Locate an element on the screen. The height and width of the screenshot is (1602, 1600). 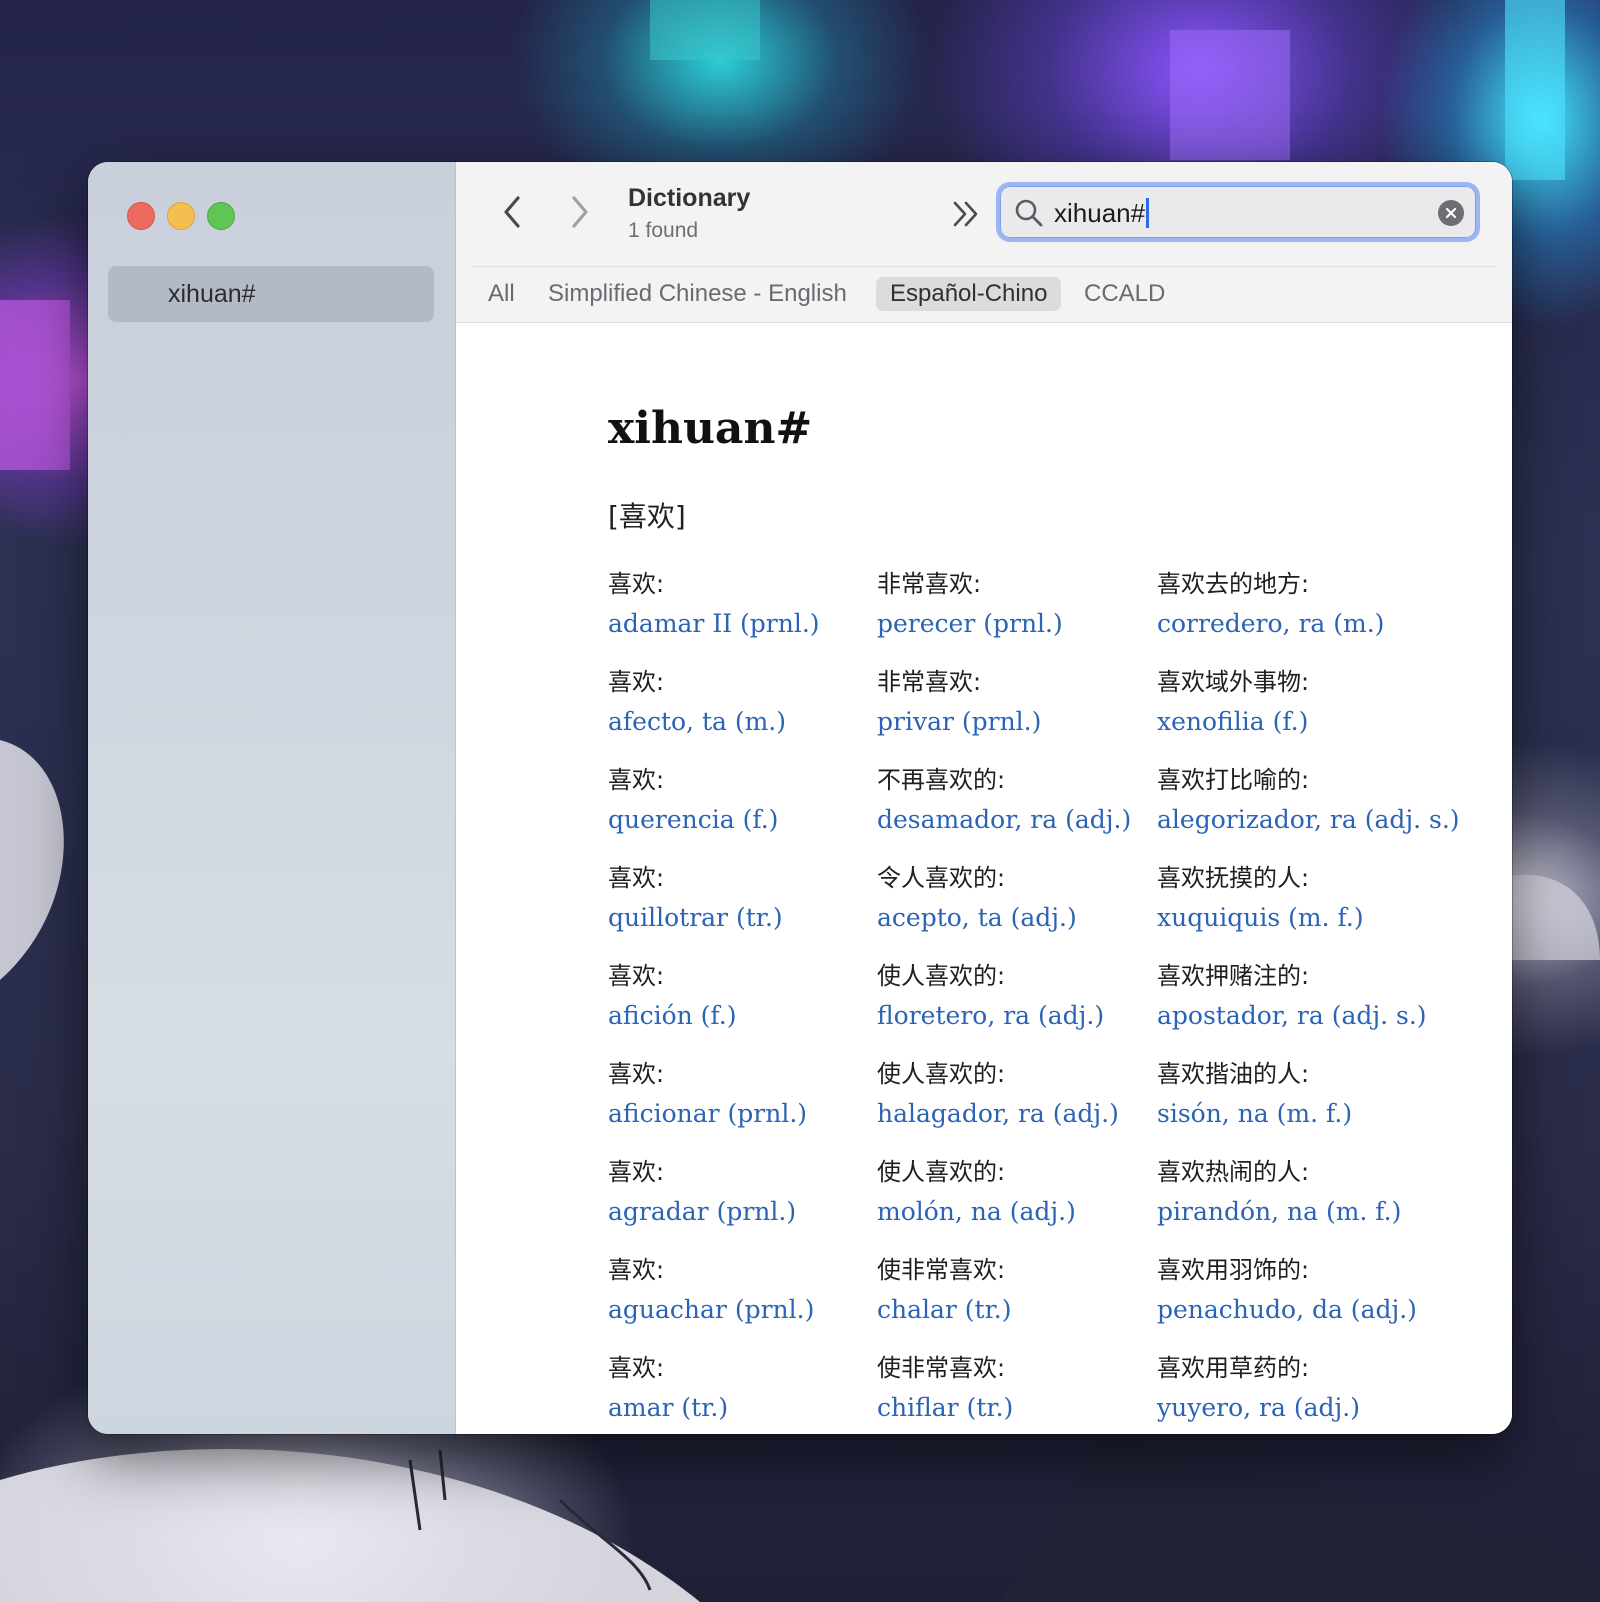
entry-hanzi: [喜欢] is located at coordinates (647, 516).